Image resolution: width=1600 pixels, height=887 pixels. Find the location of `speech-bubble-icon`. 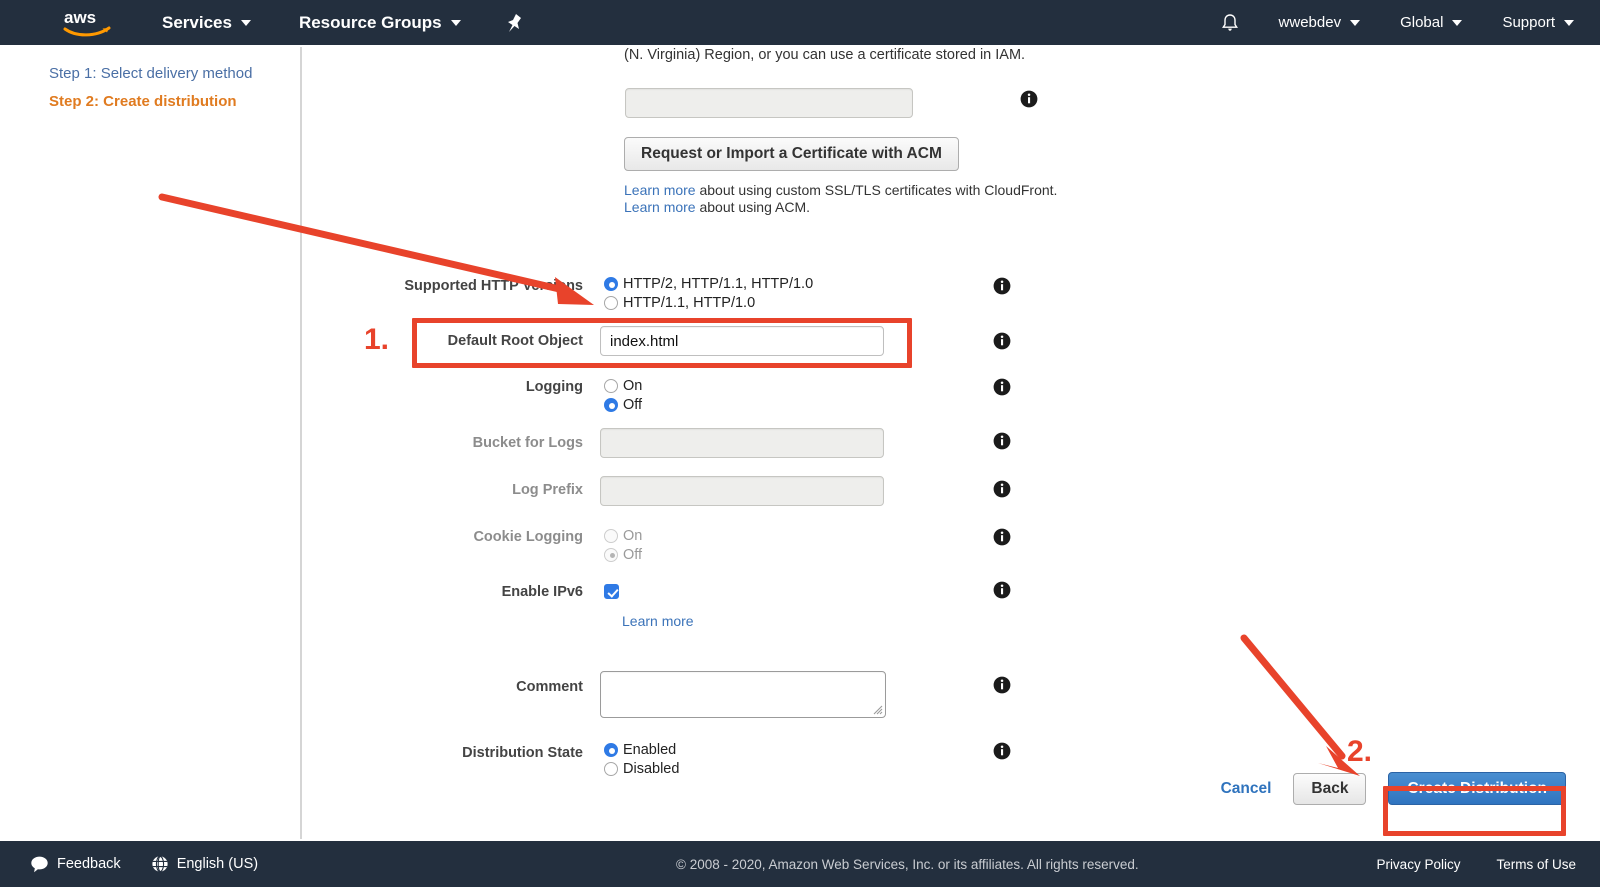

speech-bubble-icon is located at coordinates (39, 864).